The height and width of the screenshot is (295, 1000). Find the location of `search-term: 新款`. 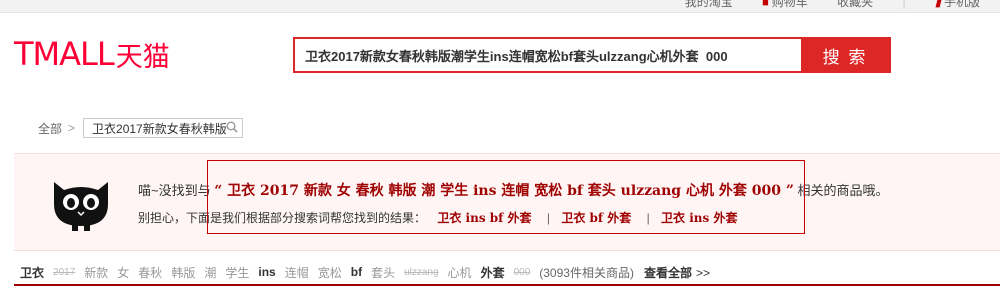

search-term: 新款 is located at coordinates (96, 272).